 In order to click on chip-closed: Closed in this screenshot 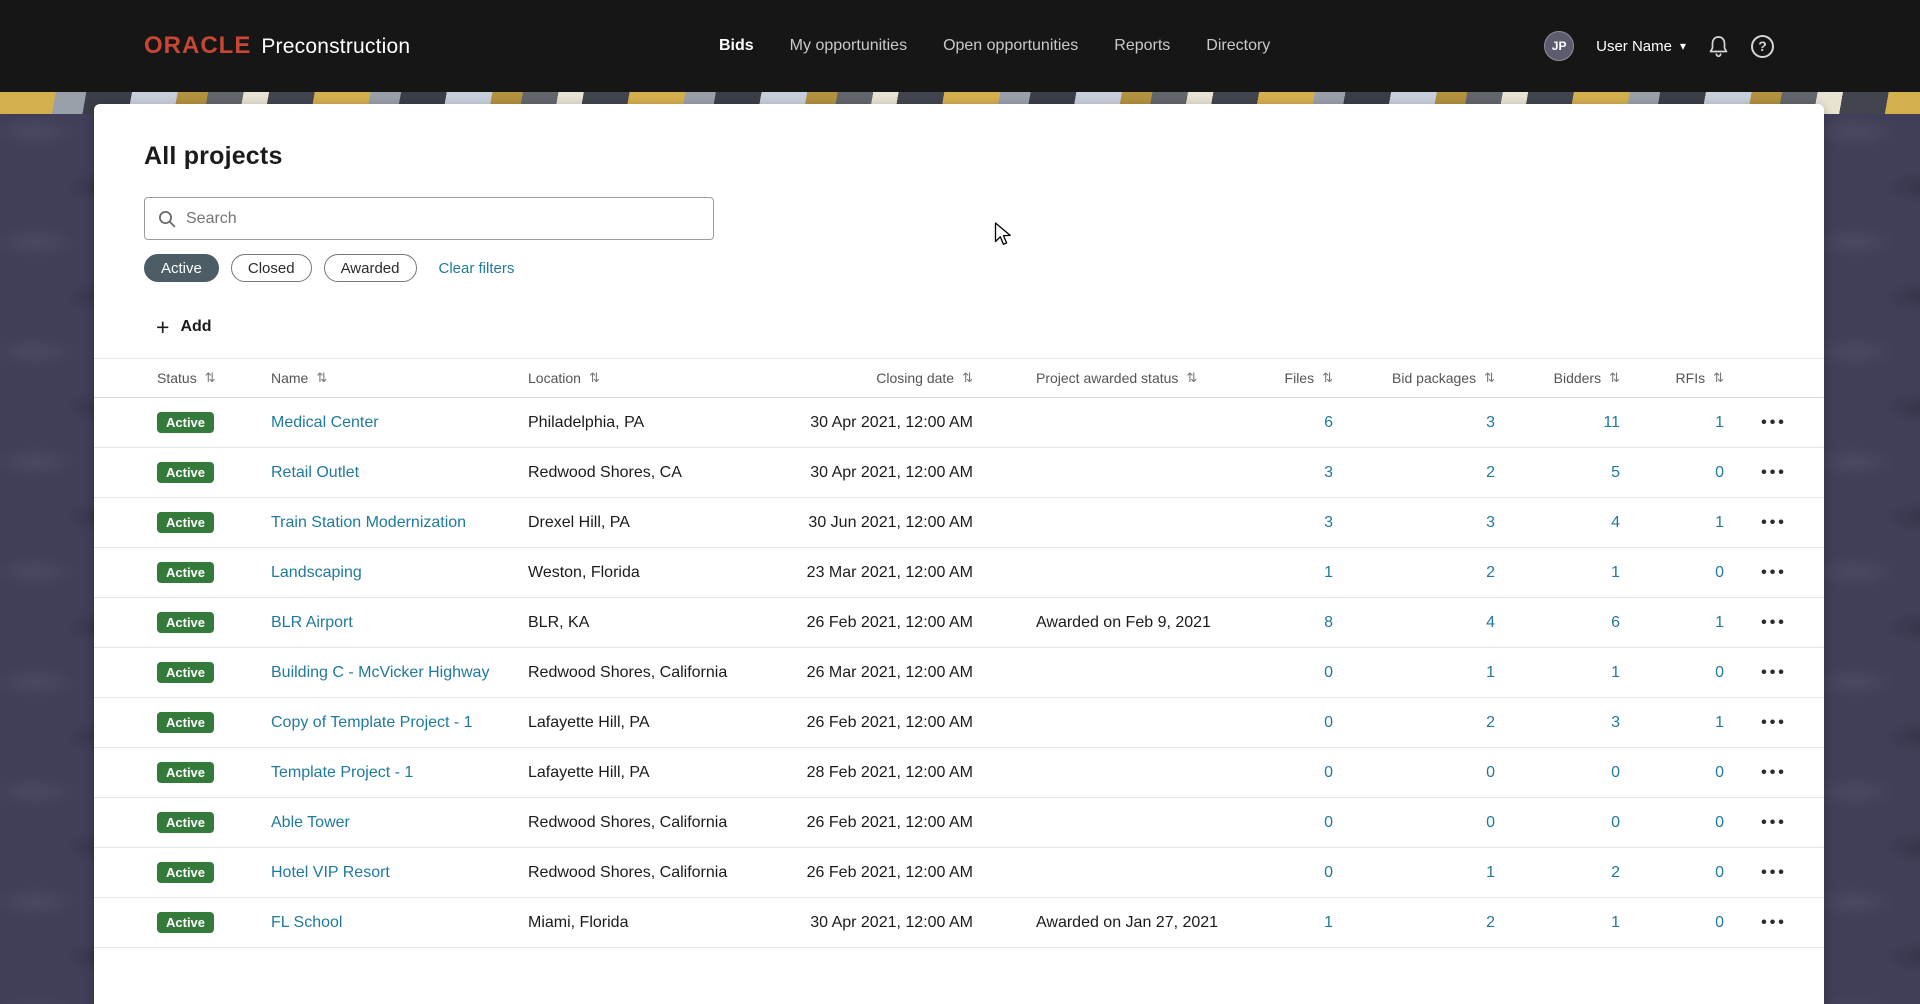, I will do `click(271, 268)`.